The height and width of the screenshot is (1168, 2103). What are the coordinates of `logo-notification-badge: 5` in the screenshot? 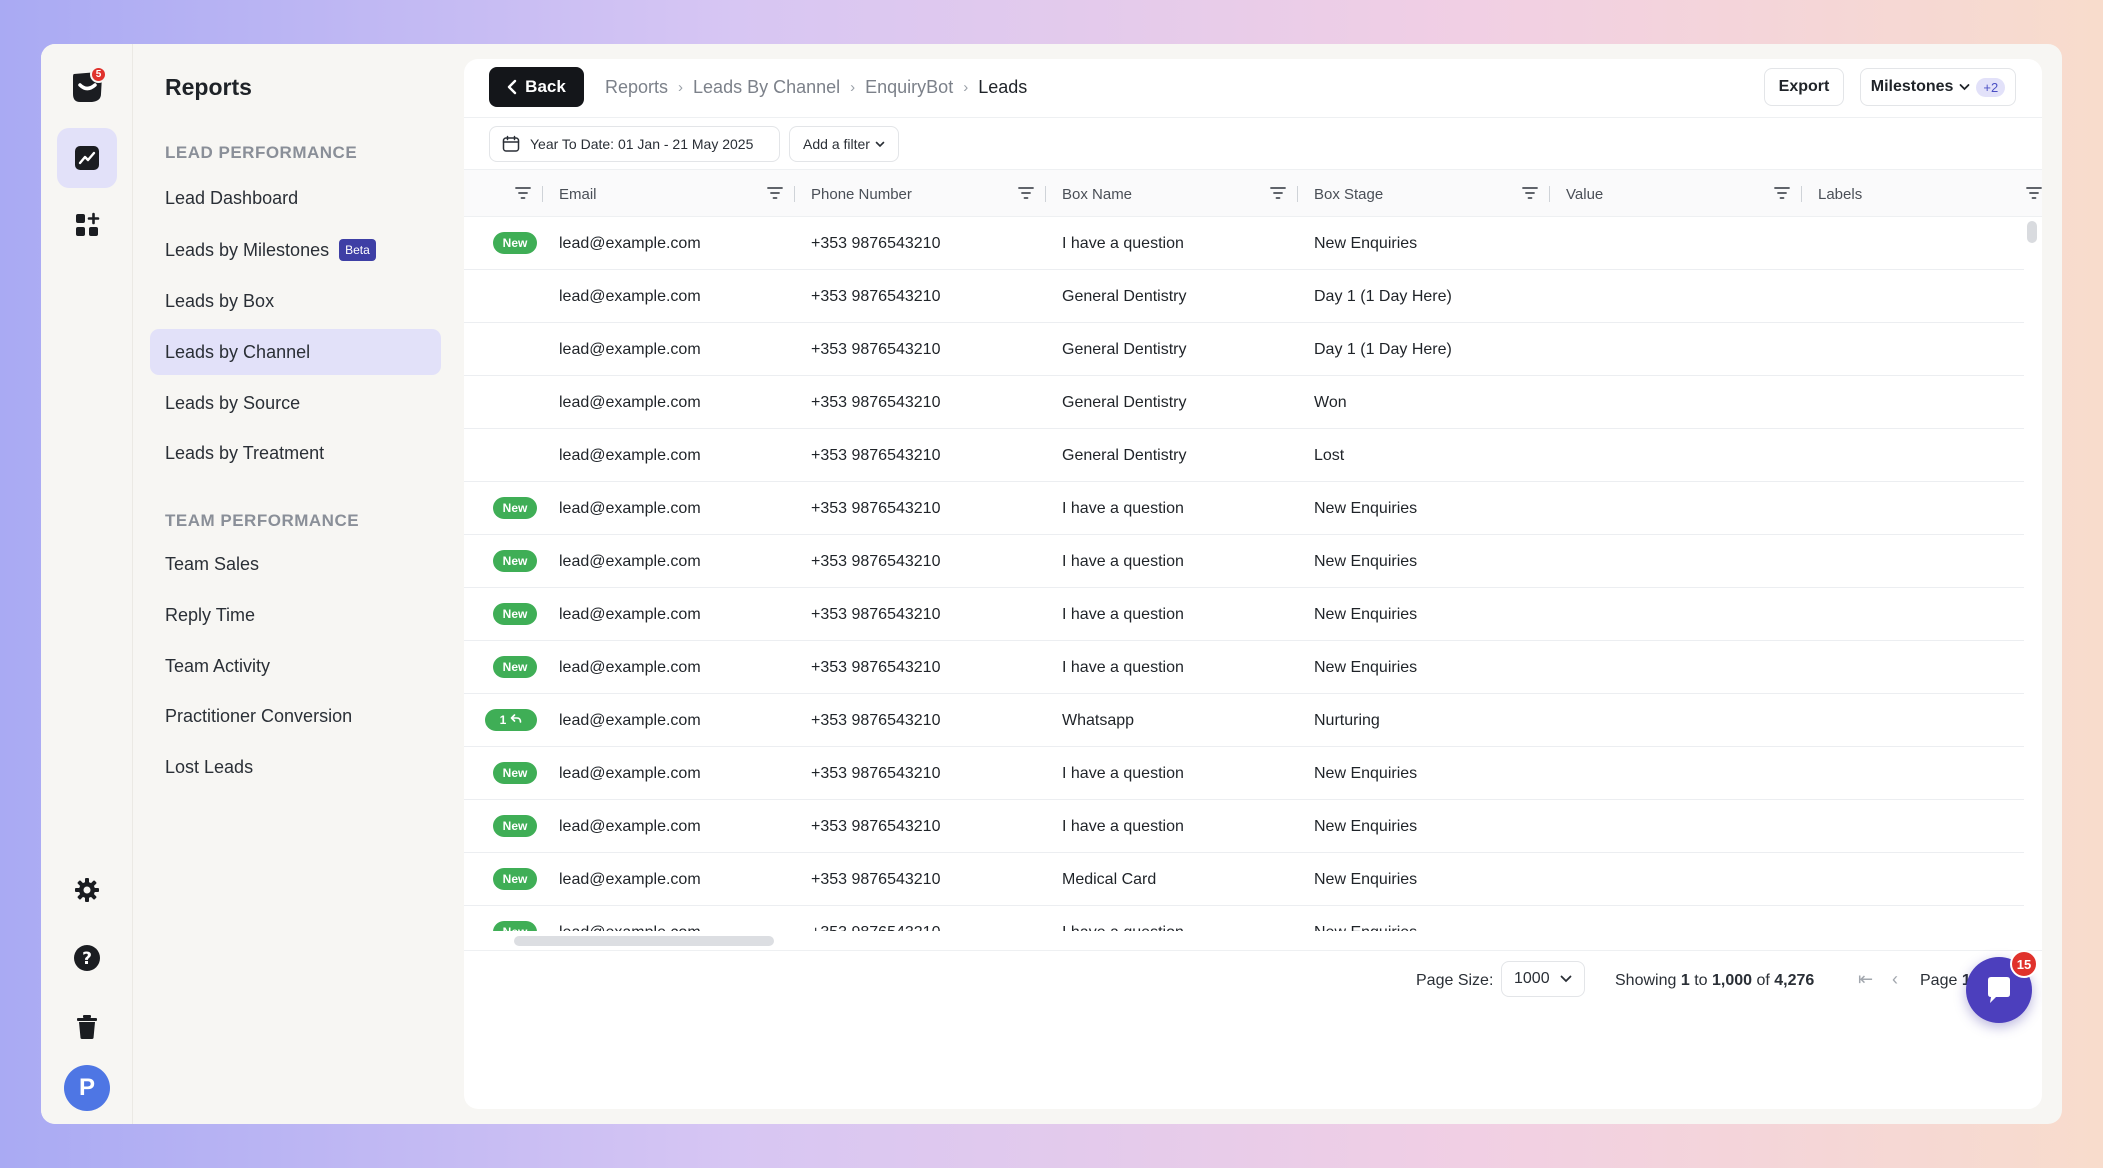 It's located at (98, 74).